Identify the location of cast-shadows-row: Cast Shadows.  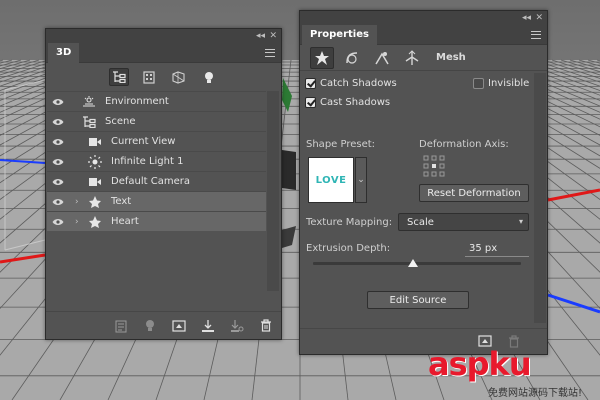
(347, 102).